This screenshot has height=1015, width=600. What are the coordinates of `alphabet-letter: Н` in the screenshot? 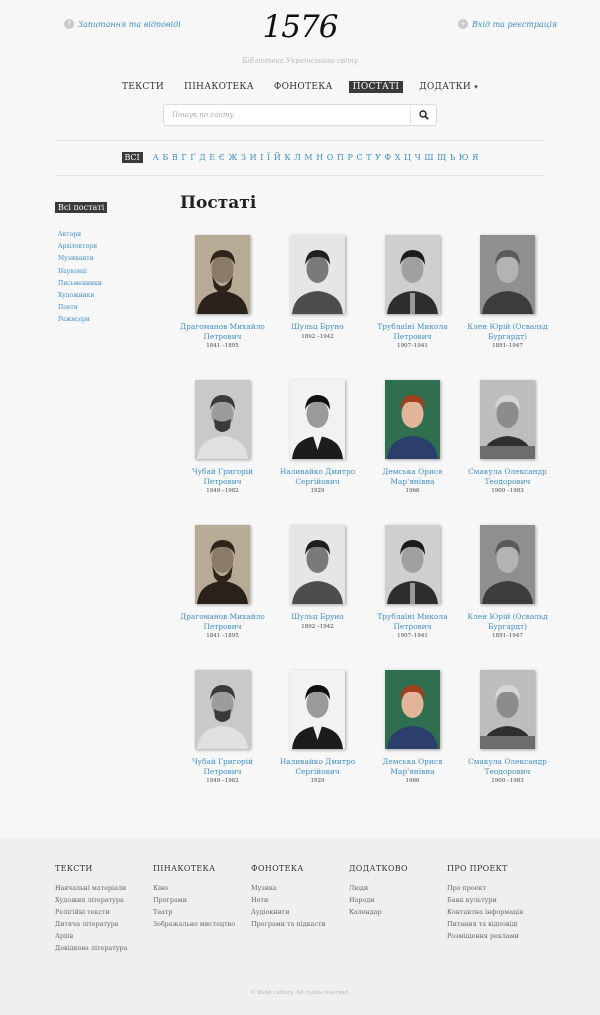 It's located at (319, 157).